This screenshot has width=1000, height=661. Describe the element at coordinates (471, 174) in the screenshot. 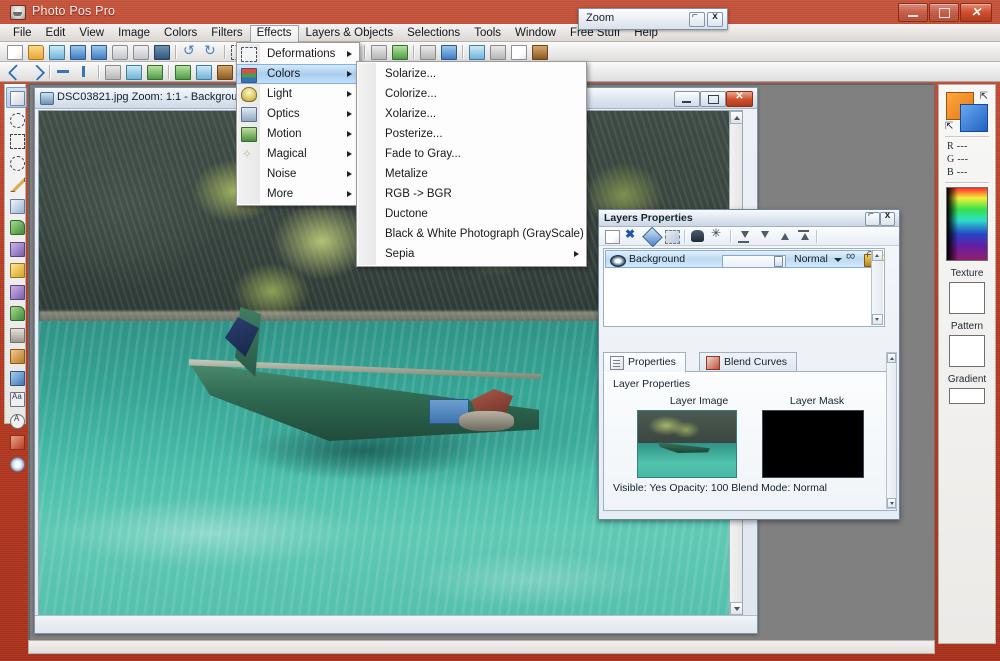

I see `submenu-item-metalize: Metalize` at that location.